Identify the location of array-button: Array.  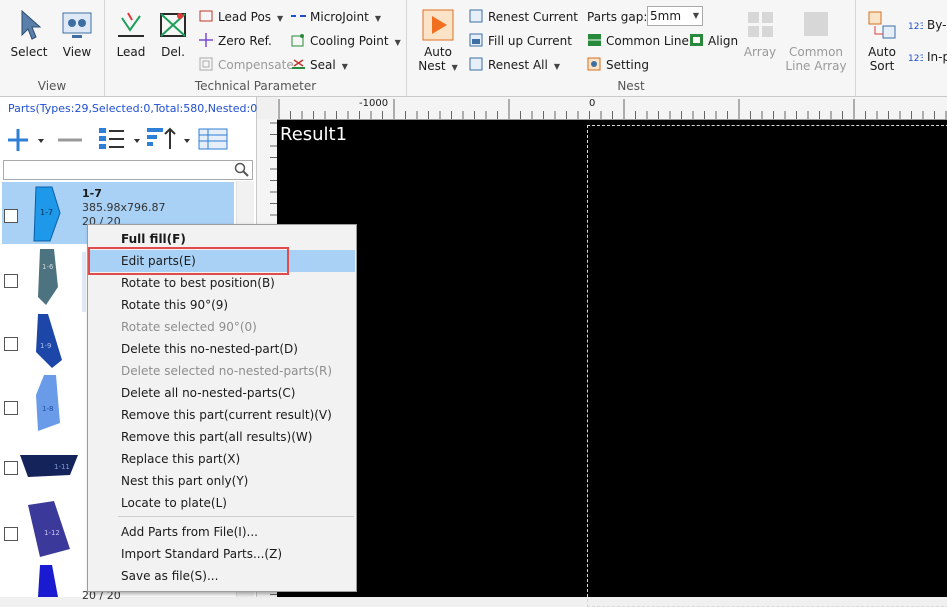
(760, 31).